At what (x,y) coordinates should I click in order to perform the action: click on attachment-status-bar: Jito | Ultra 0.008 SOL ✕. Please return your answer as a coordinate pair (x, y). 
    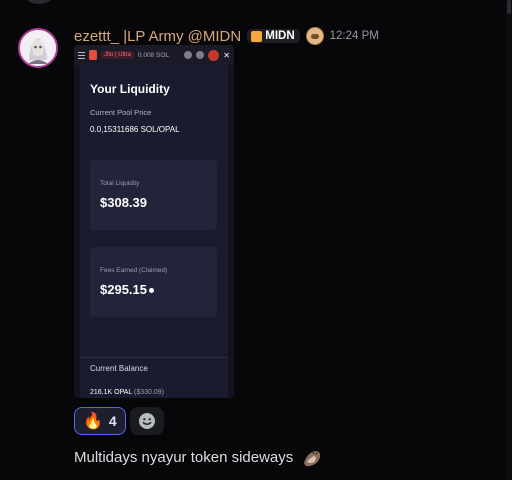
    Looking at the image, I should click on (154, 55).